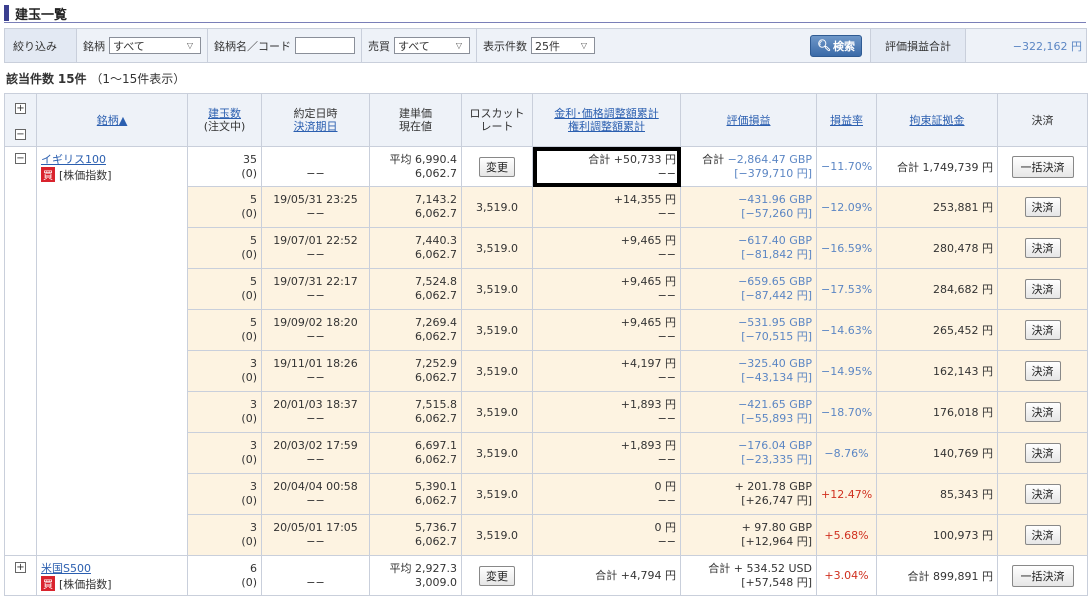  Describe the element at coordinates (415, 412) in the screenshot. I see `price-cell: 7,515.8 6,062.7` at that location.